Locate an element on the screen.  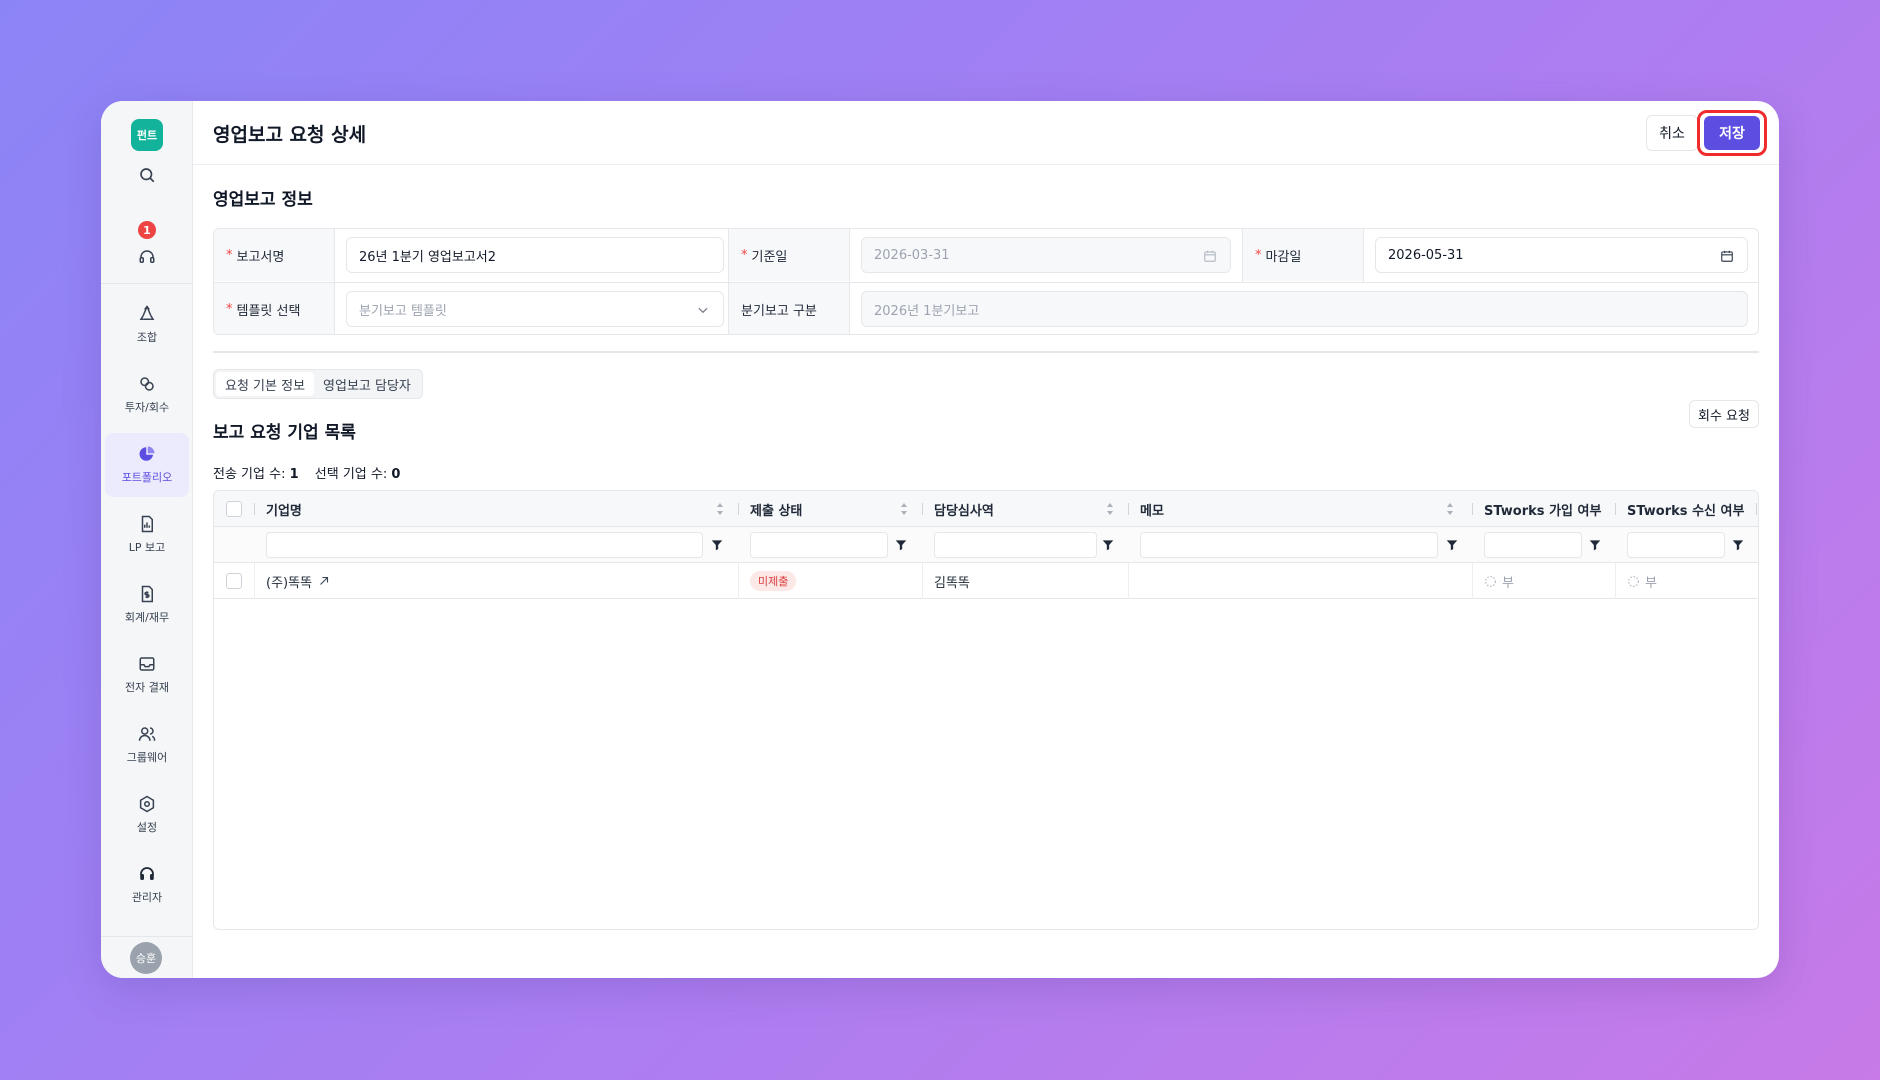
table-filter-row is located at coordinates (986, 545).